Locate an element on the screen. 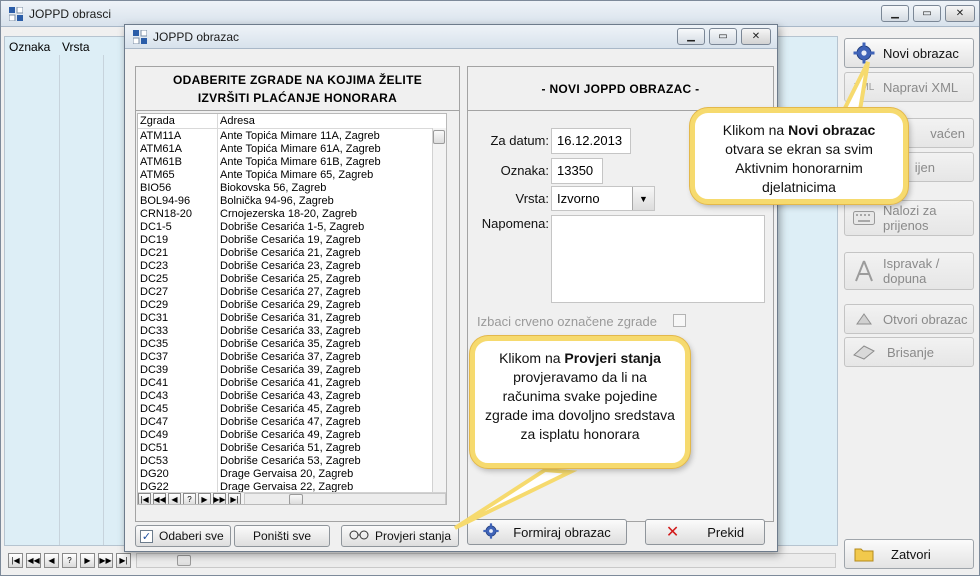 This screenshot has height=576, width=980. callout-check-state-bold: Provjeri stanja is located at coordinates (612, 358).